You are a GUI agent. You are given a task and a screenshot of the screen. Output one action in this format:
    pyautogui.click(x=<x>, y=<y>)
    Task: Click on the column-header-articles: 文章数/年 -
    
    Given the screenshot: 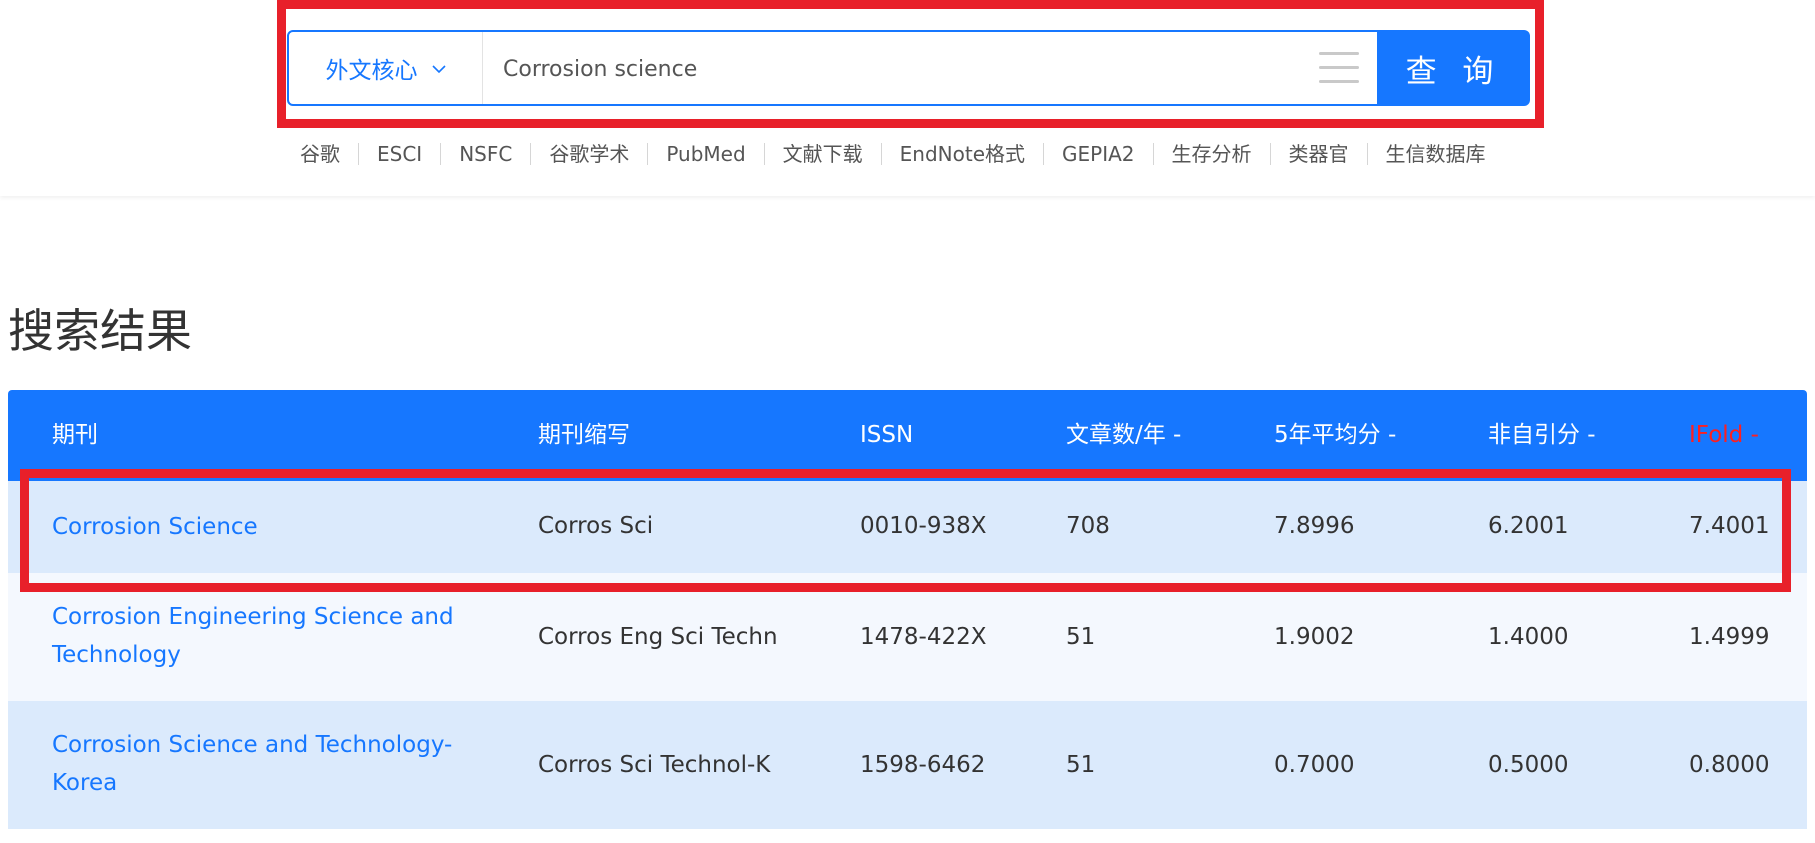 What is the action you would take?
    pyautogui.click(x=1123, y=435)
    